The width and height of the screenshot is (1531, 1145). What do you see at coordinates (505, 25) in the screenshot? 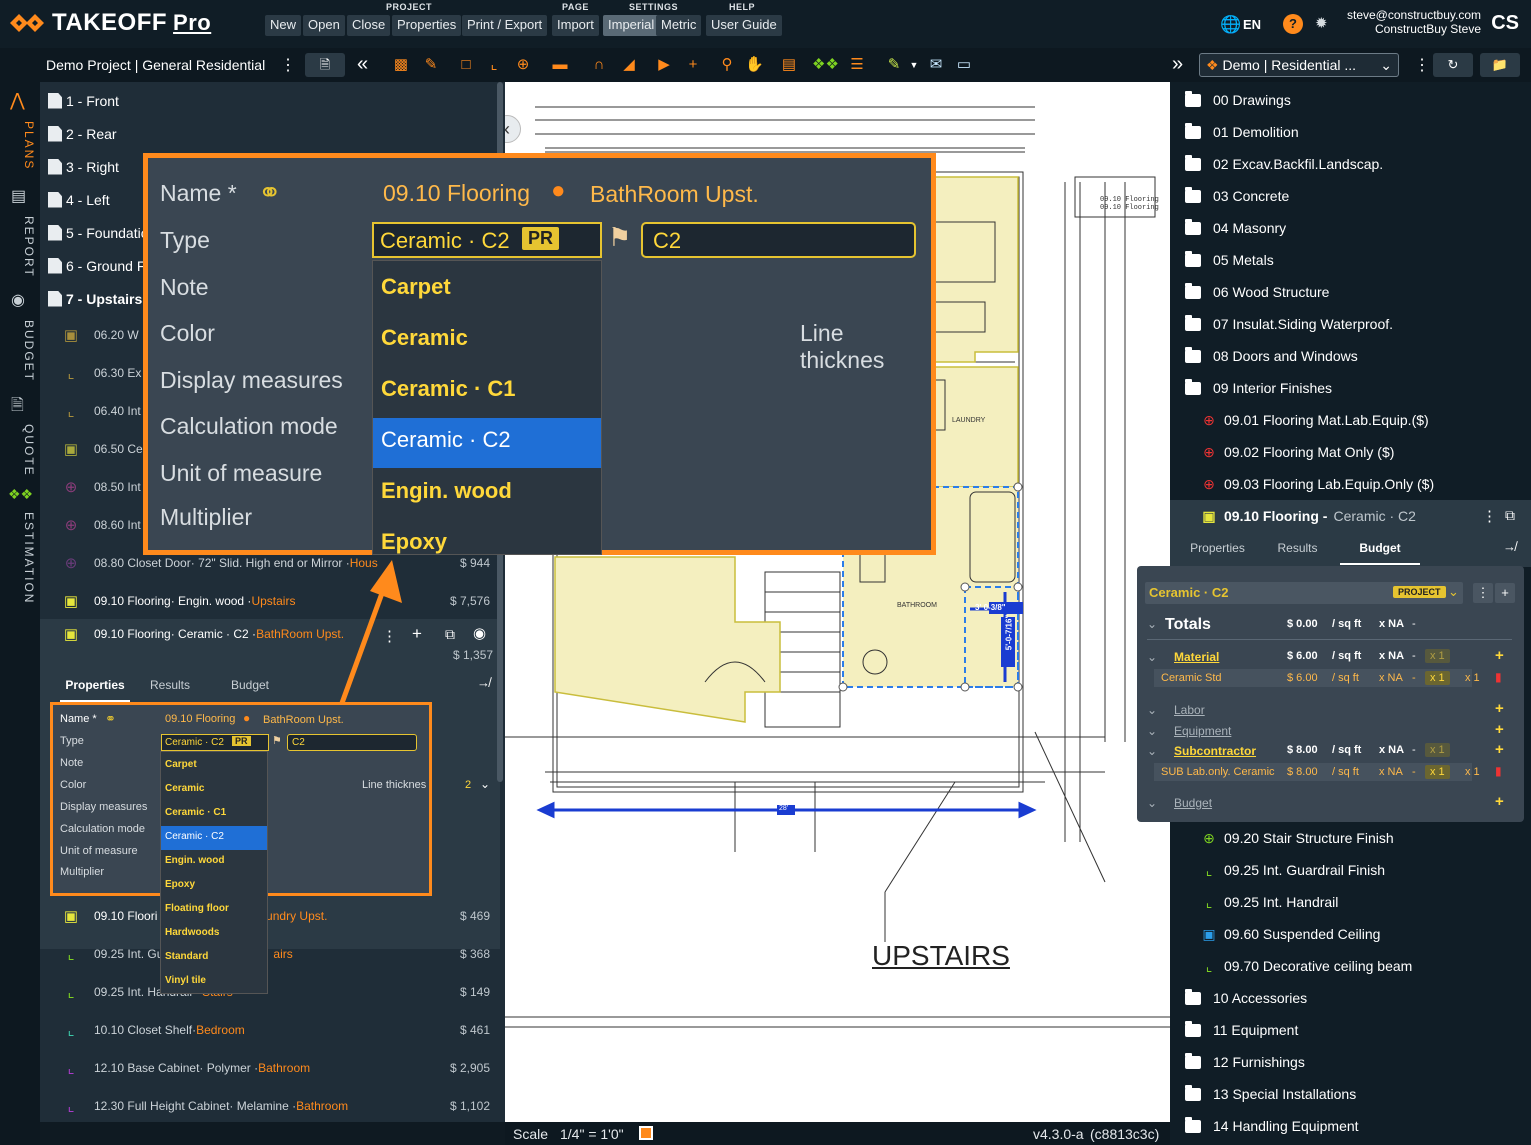
I see `print-export-button: Print / Export` at bounding box center [505, 25].